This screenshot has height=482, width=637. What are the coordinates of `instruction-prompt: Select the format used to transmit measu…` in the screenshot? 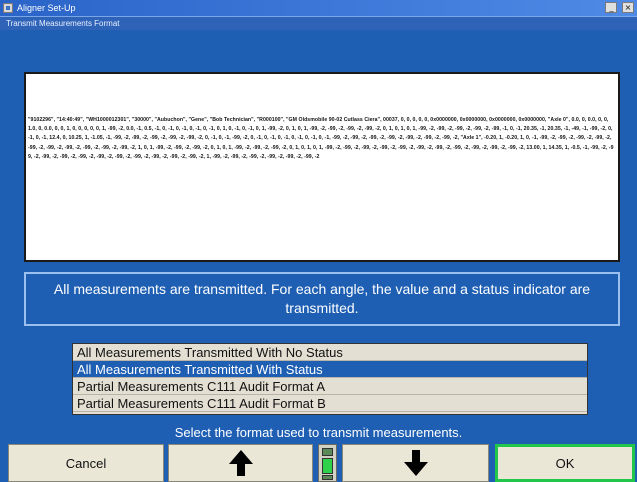 It's located at (318, 432).